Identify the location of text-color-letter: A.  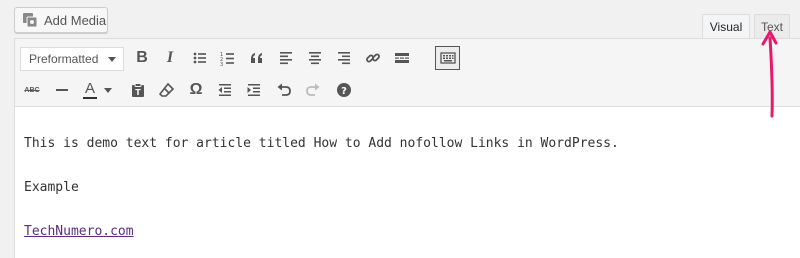
(89, 88).